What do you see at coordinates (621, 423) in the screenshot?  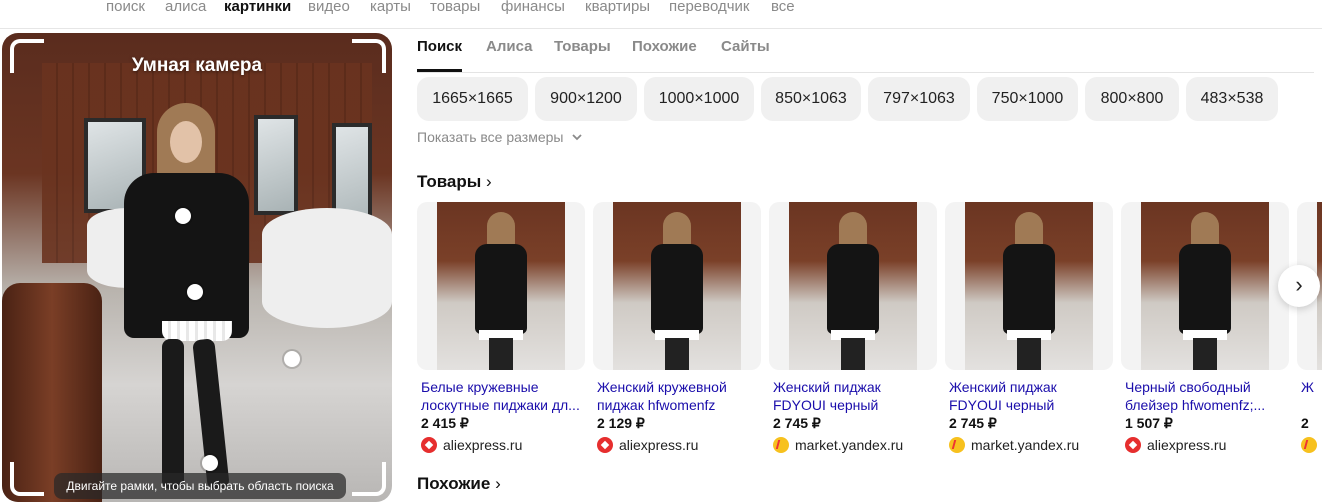 I see `product-price: 2 129 ₽` at bounding box center [621, 423].